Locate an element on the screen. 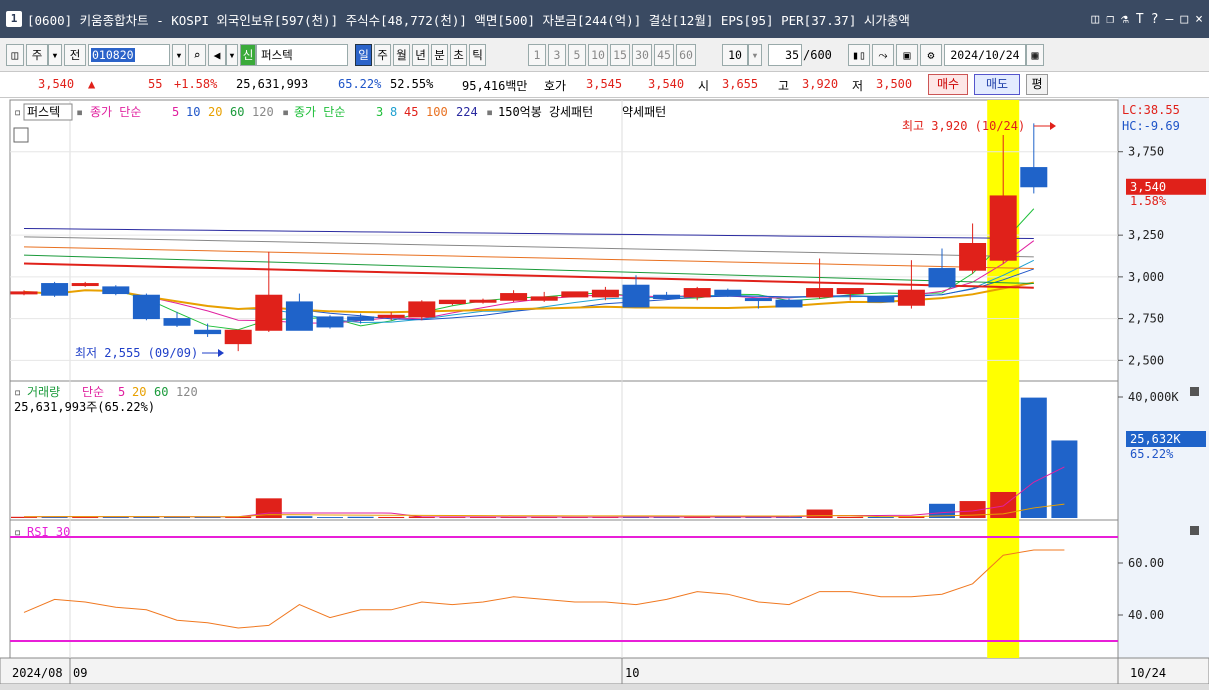 This screenshot has width=1209, height=690. quote-open: 3,655 is located at coordinates (740, 84).